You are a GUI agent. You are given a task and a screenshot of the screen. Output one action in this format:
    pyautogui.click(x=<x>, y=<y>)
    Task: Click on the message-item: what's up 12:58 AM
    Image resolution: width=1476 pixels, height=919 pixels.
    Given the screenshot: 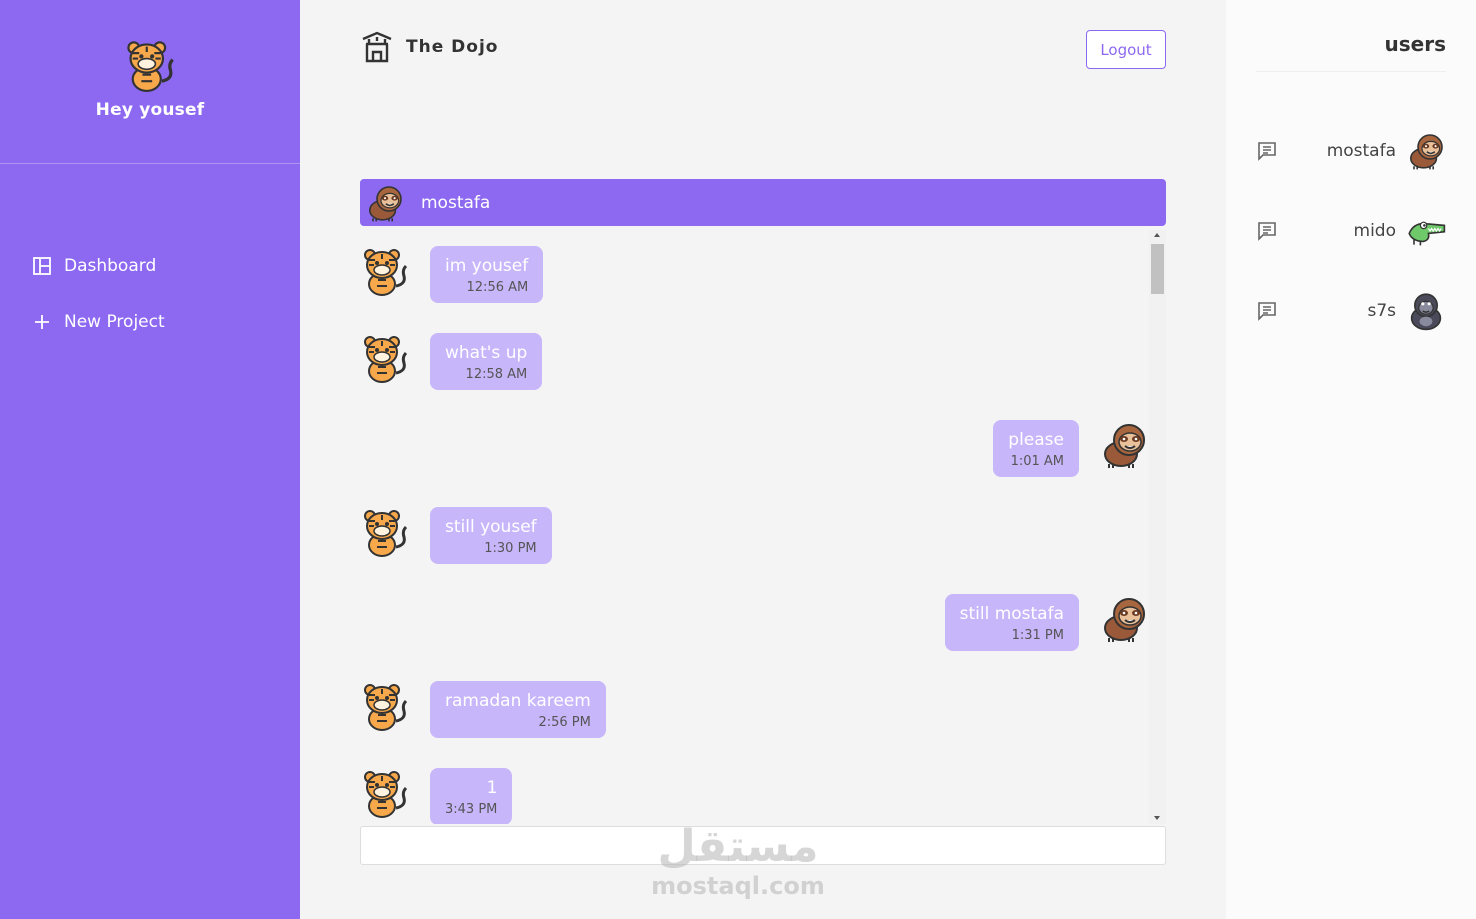 What is the action you would take?
    pyautogui.click(x=451, y=361)
    